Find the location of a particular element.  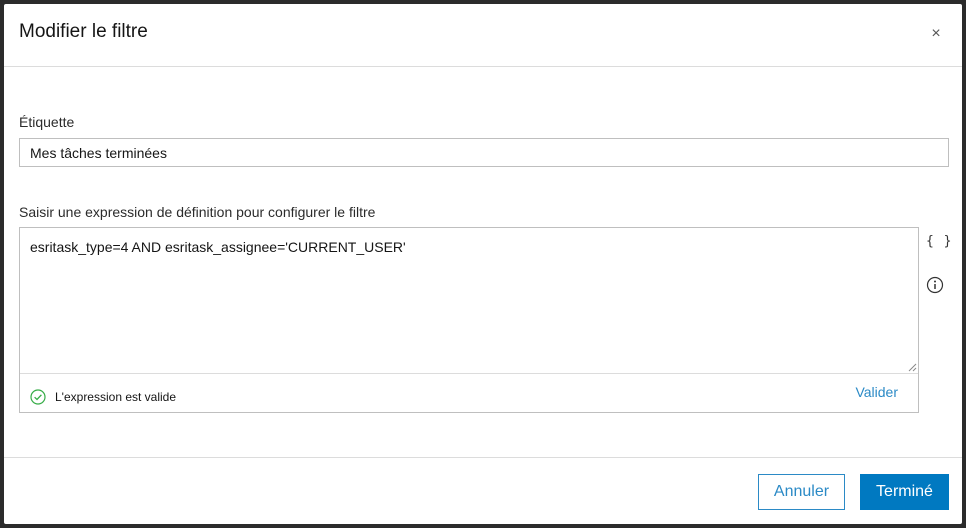

check-circle-icon is located at coordinates (38, 397).